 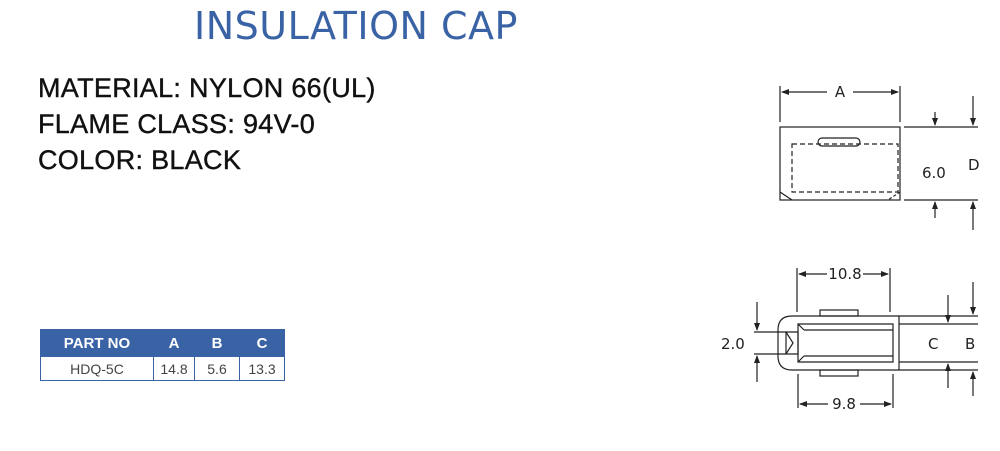 What do you see at coordinates (356, 26) in the screenshot?
I see `page-title: INSULATION CAP` at bounding box center [356, 26].